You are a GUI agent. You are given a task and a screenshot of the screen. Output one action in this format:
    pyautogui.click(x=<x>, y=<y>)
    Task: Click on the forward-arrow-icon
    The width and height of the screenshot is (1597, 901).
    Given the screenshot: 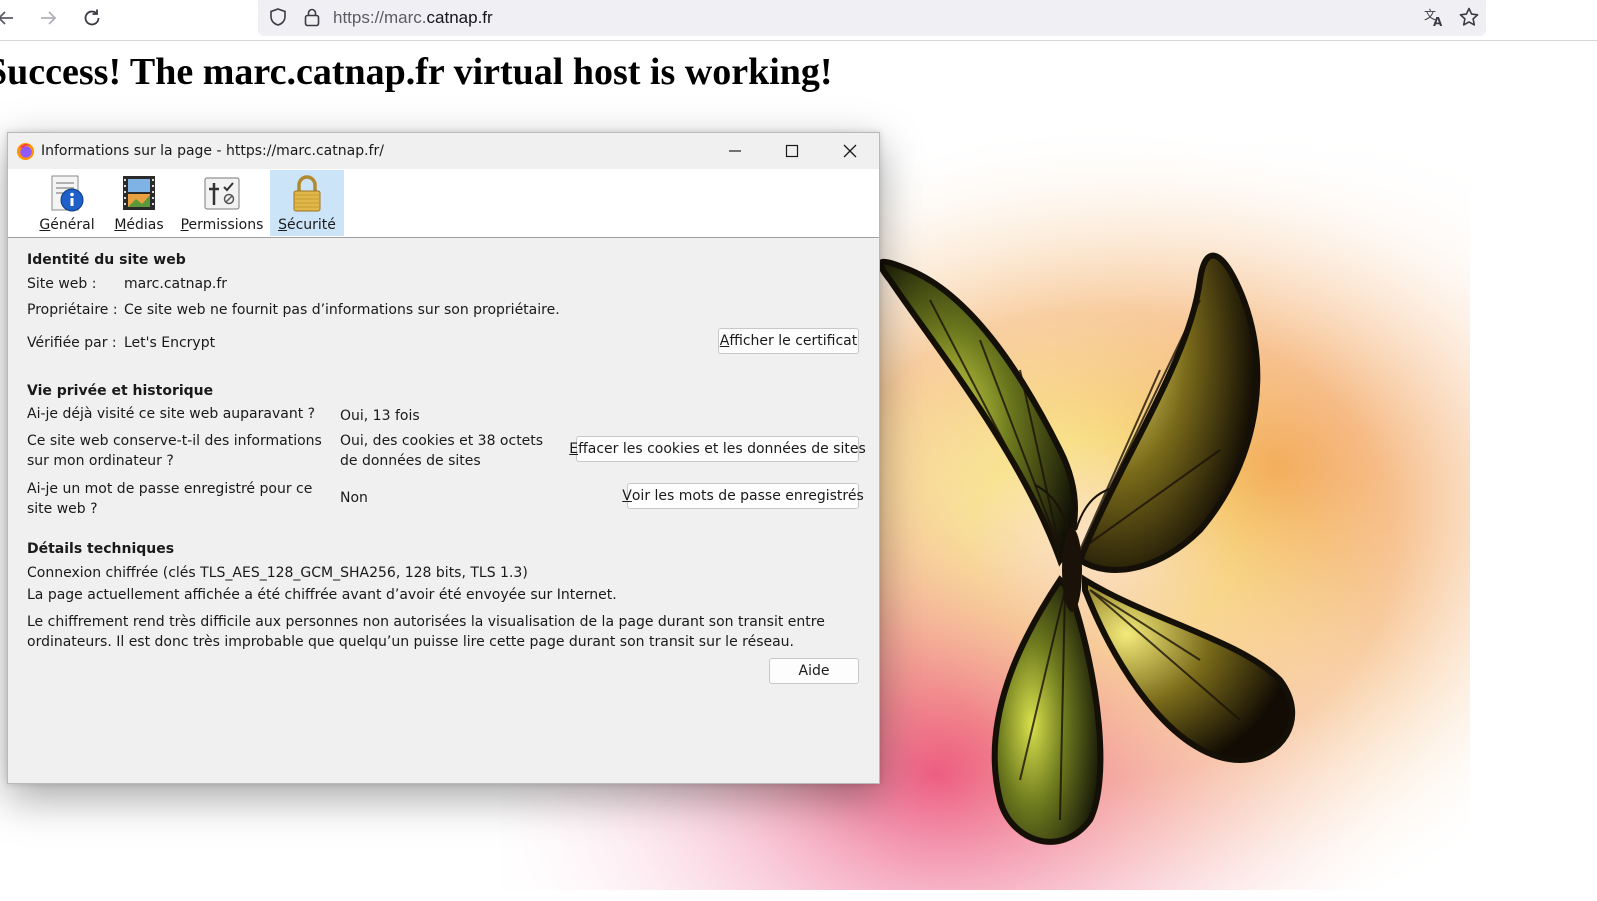 What is the action you would take?
    pyautogui.click(x=48, y=18)
    